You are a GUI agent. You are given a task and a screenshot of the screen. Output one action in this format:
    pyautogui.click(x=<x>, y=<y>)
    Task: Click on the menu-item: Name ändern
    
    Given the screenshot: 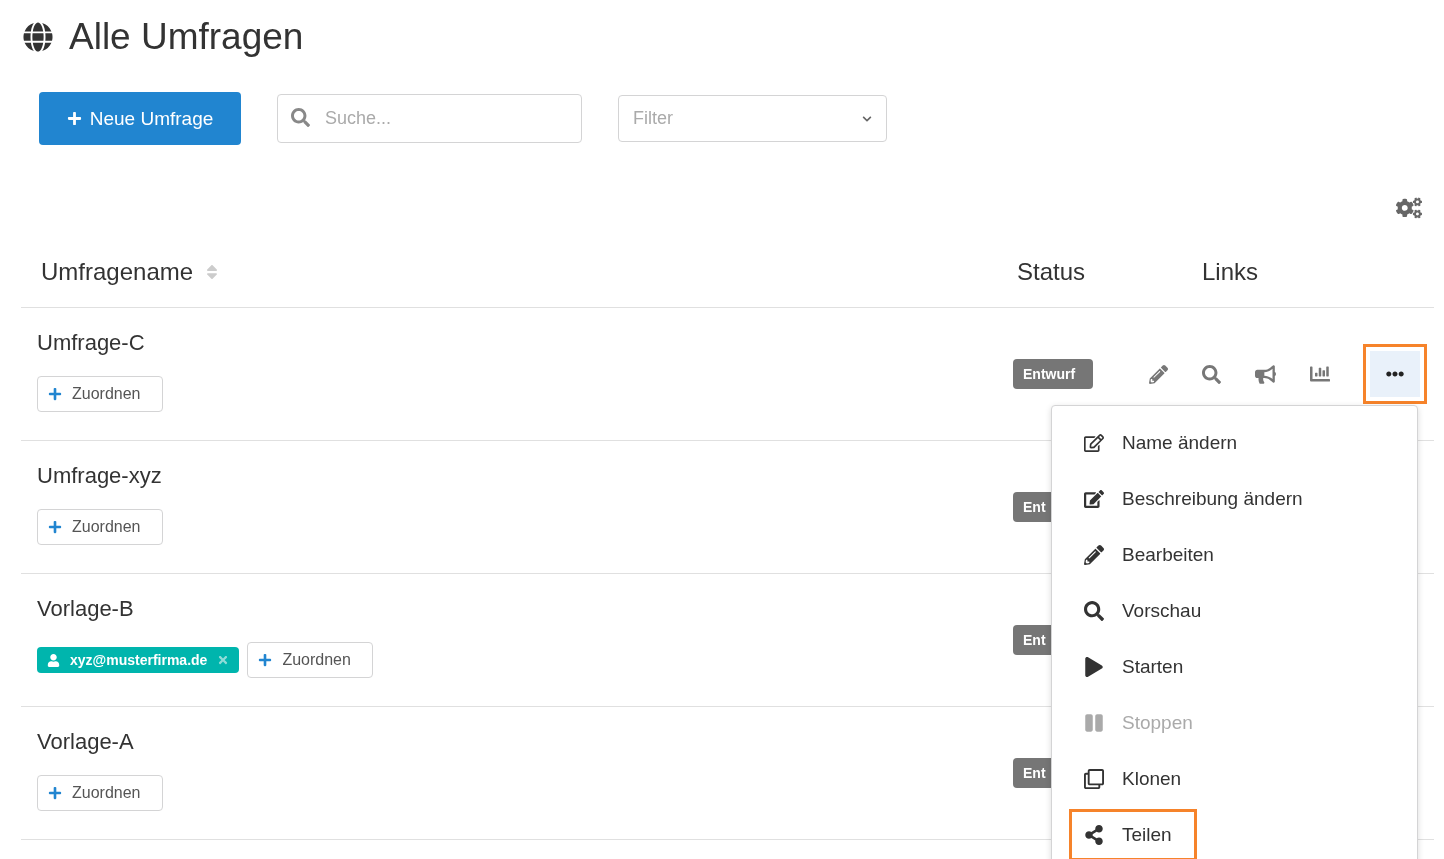 What is the action you would take?
    pyautogui.click(x=1166, y=443)
    